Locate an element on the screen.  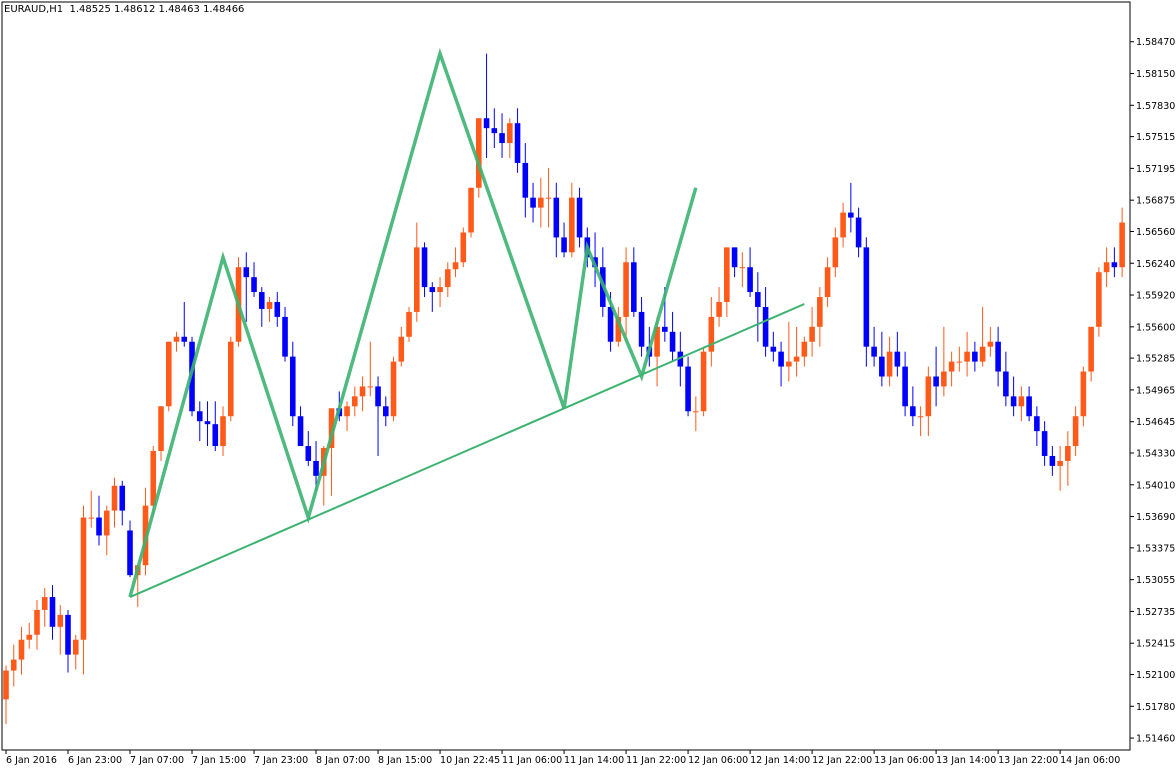
y-tick-label: 1.53055 is located at coordinates (1155, 580).